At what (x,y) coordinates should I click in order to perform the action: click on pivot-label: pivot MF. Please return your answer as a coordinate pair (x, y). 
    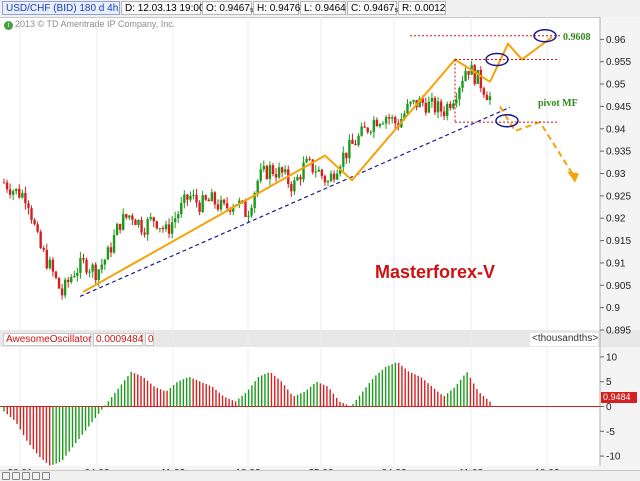
    Looking at the image, I should click on (558, 103).